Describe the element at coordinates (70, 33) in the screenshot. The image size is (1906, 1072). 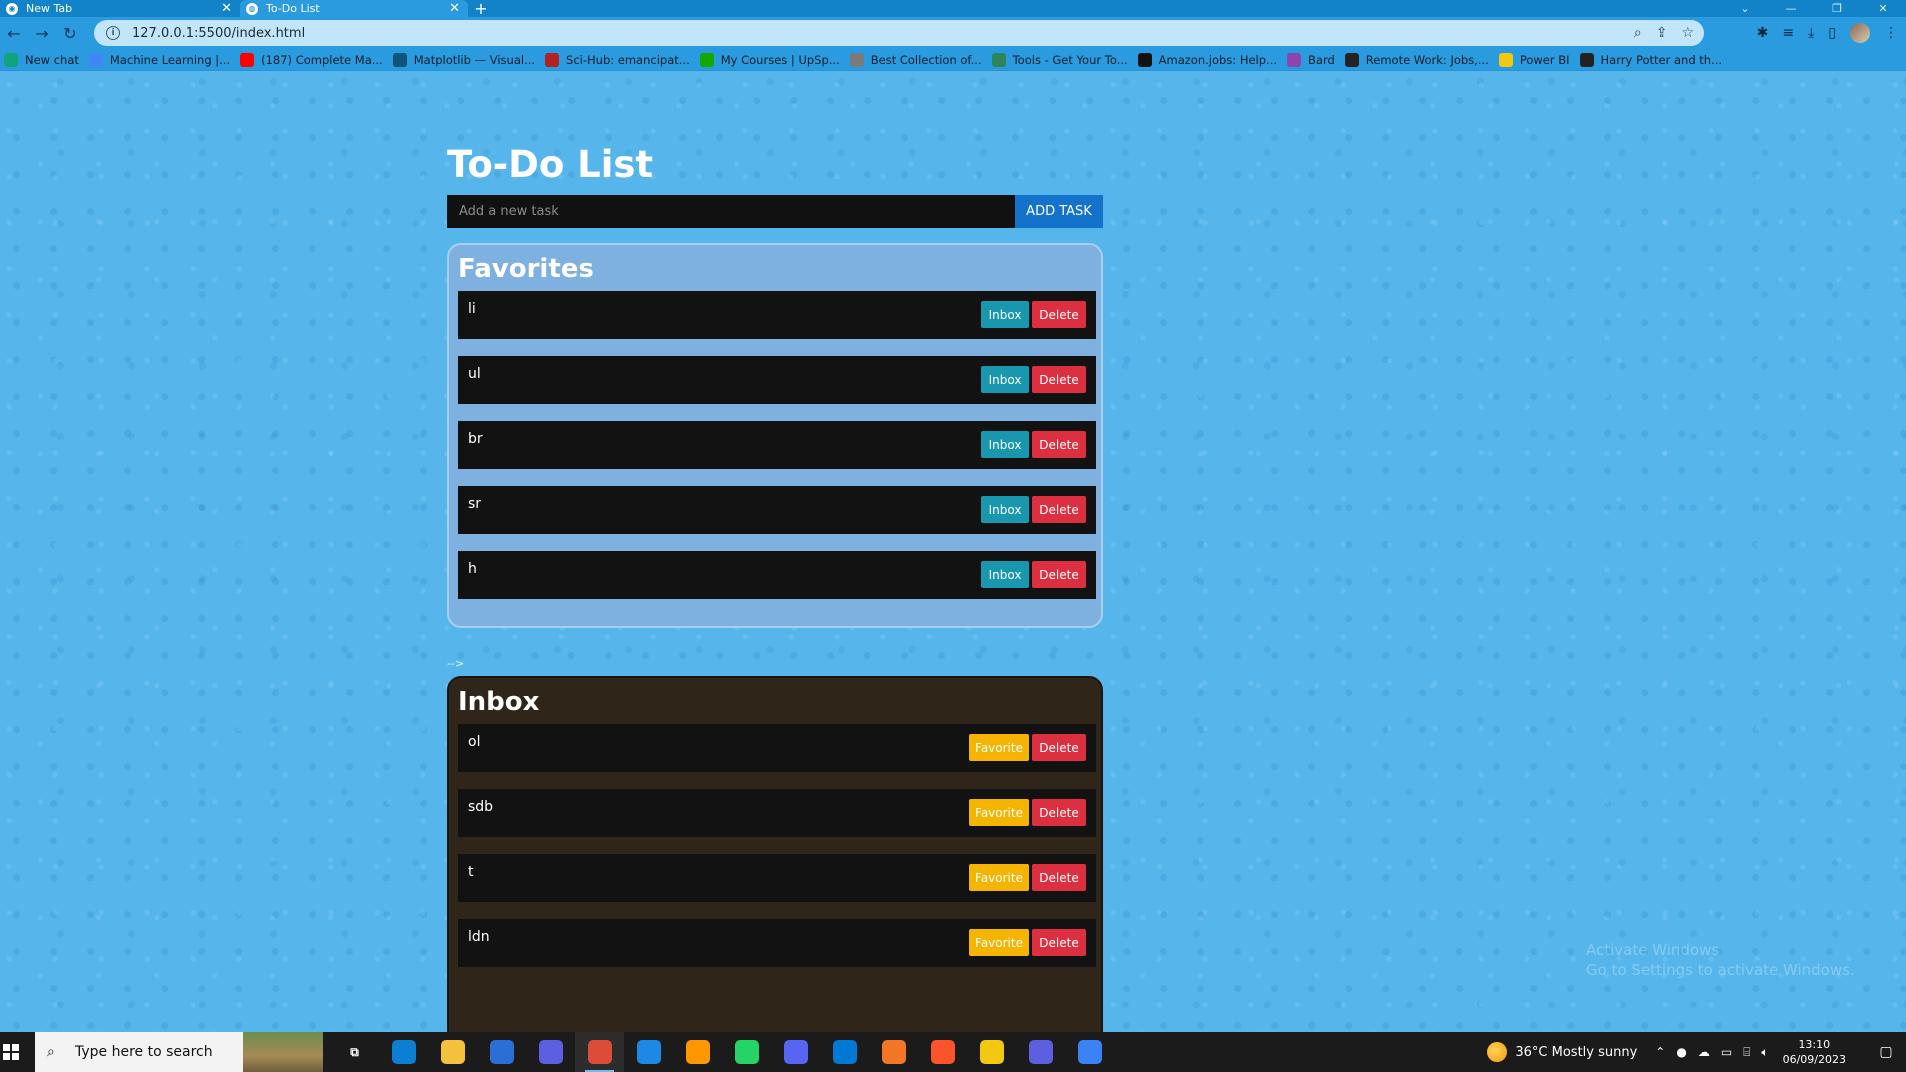
I see `reload-icon: ↻` at that location.